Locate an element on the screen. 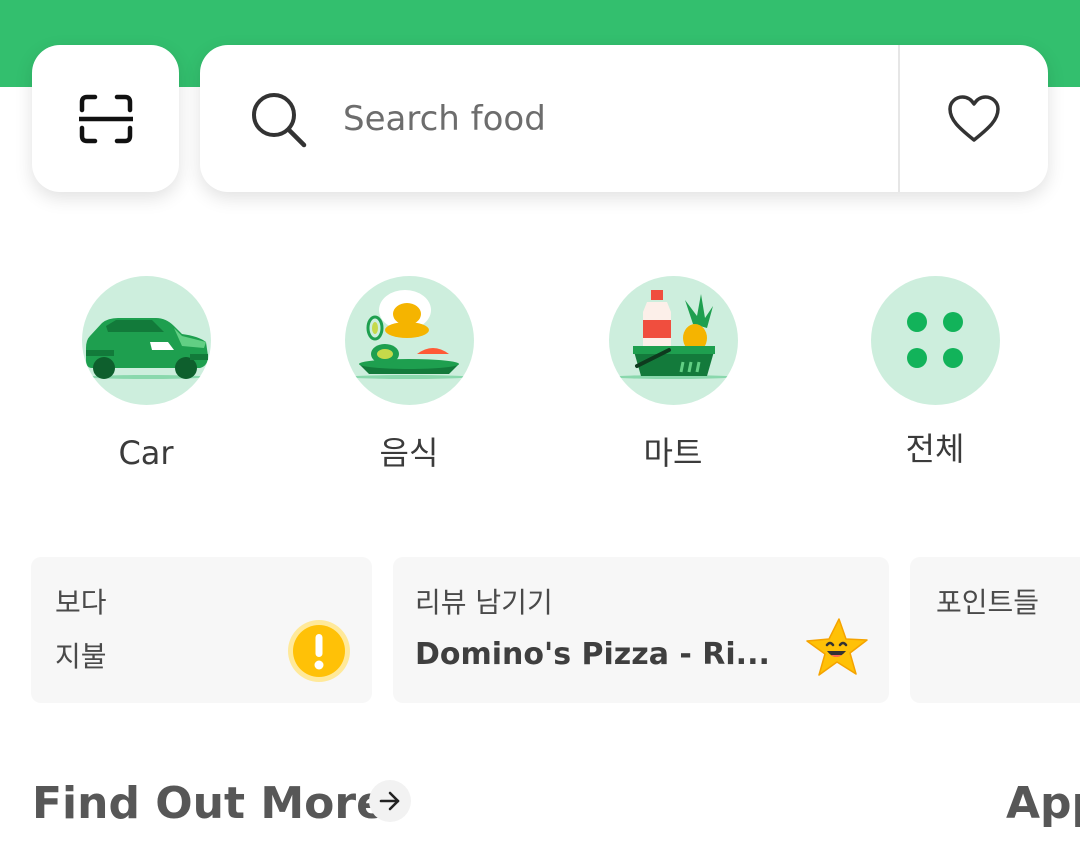  category-car: Car is located at coordinates (146, 374).